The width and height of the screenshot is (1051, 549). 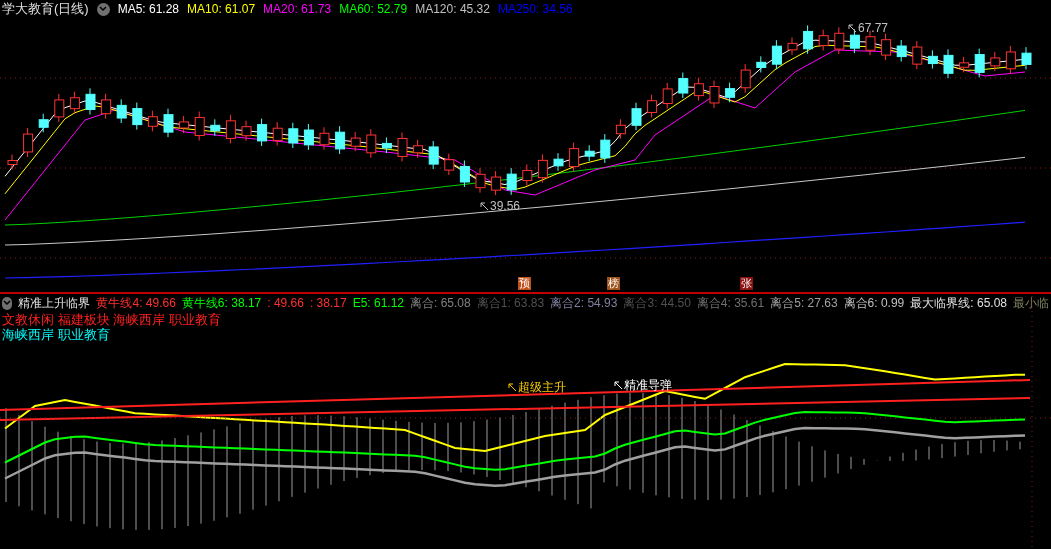 What do you see at coordinates (148, 9) in the screenshot?
I see `ma-legend-item: MA5: 61.28` at bounding box center [148, 9].